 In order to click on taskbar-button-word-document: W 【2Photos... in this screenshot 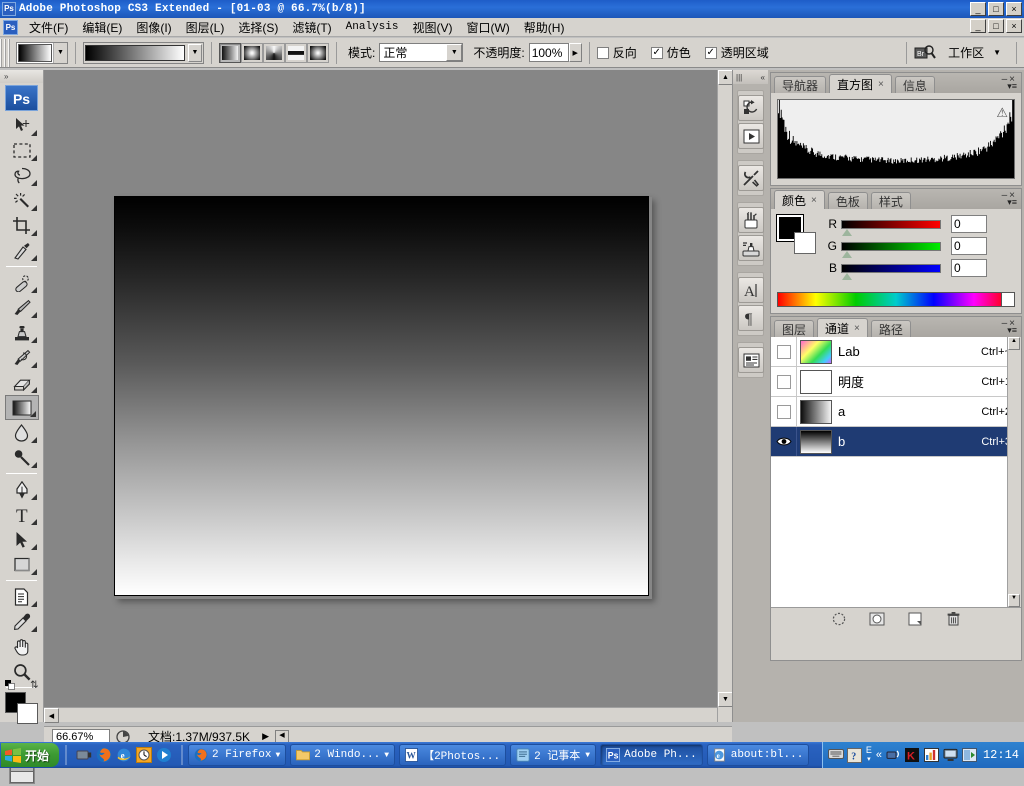, I will do `click(453, 755)`.